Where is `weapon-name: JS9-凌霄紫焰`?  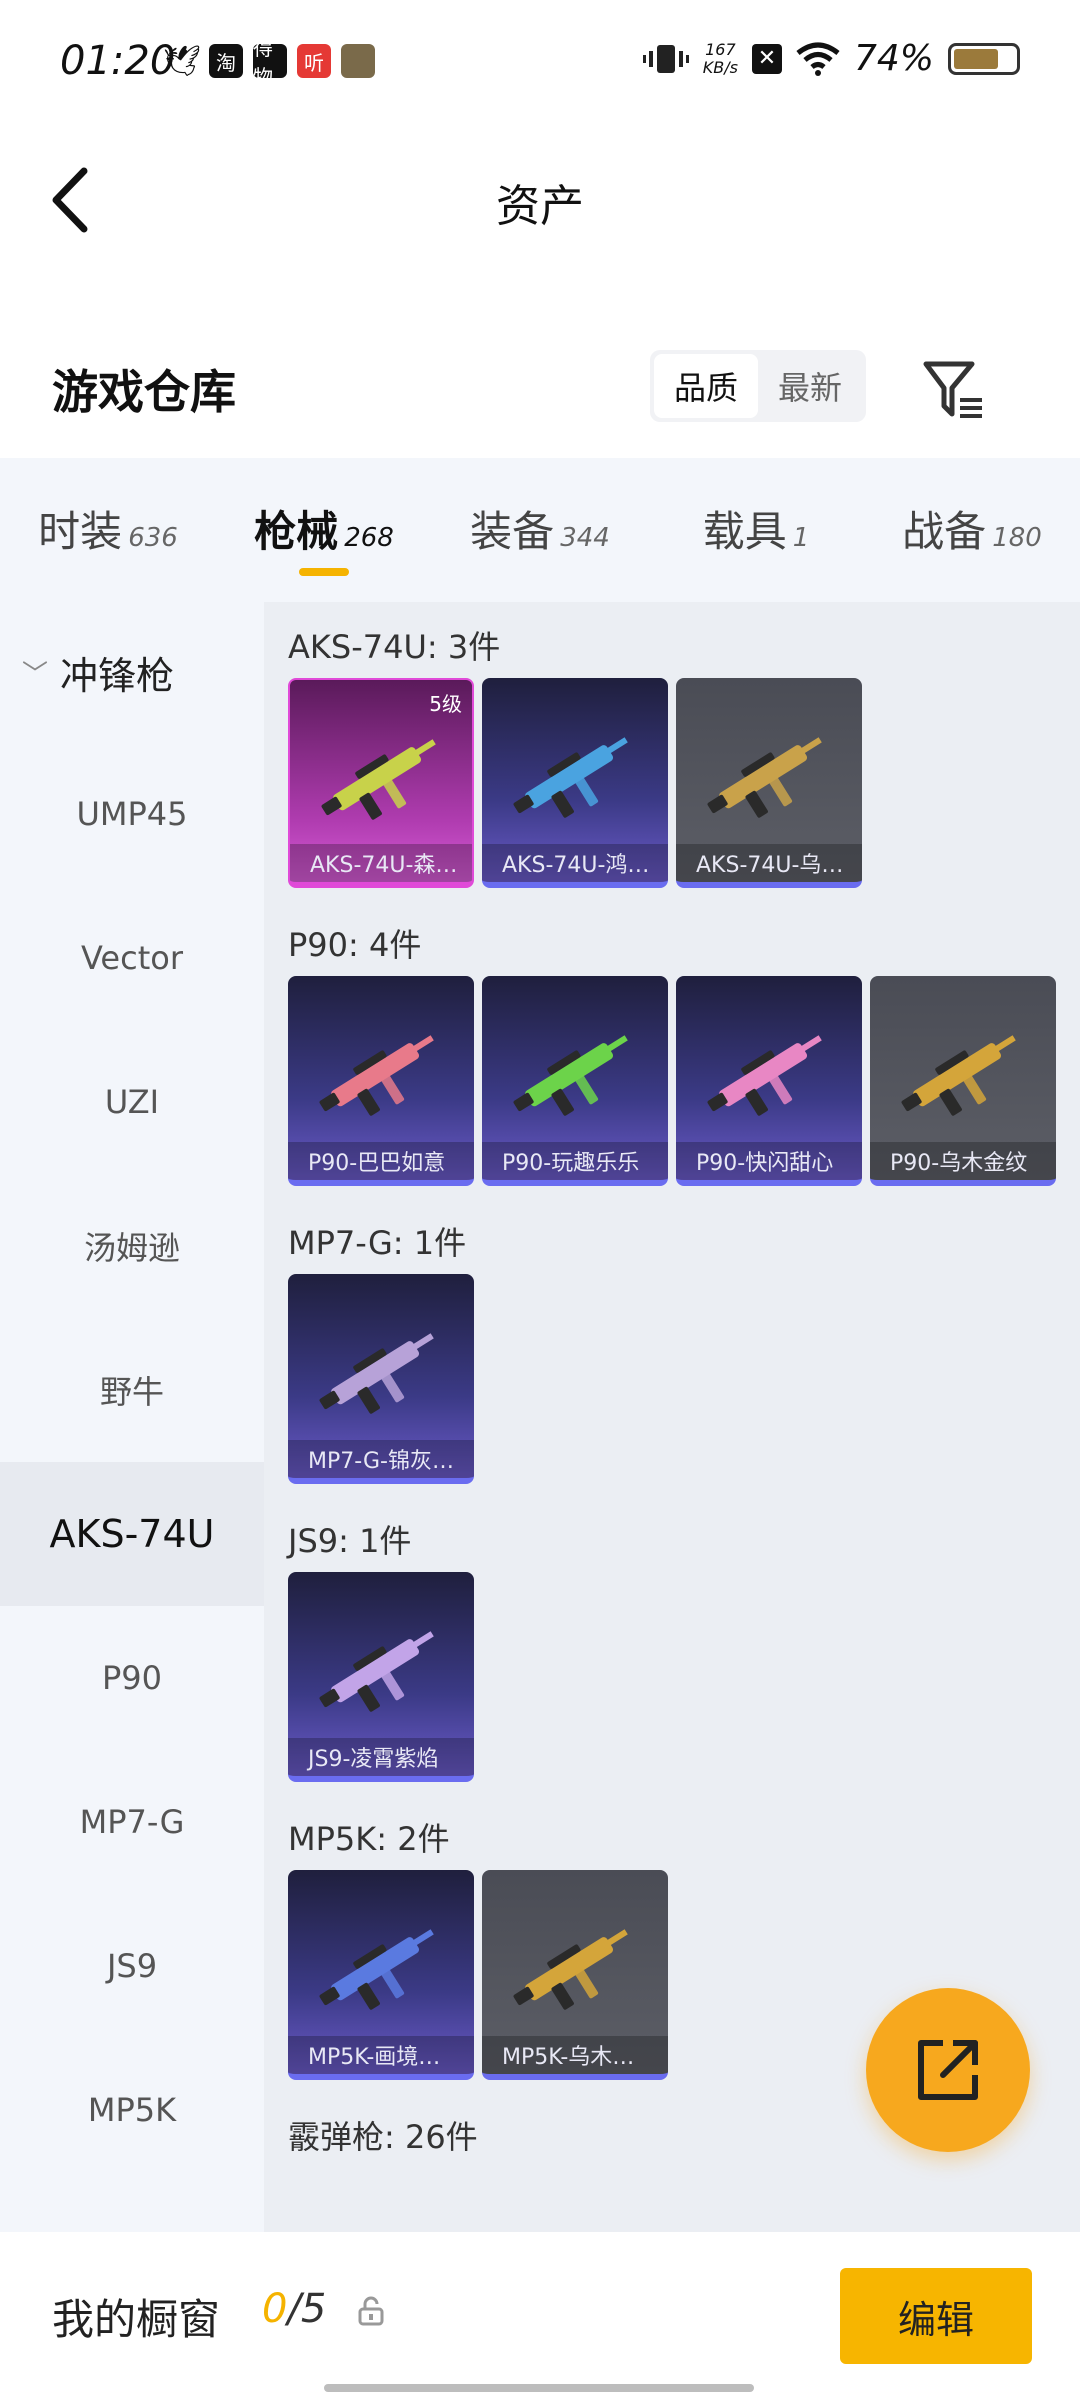
weapon-name: JS9-凌霄紫焰 is located at coordinates (381, 1757).